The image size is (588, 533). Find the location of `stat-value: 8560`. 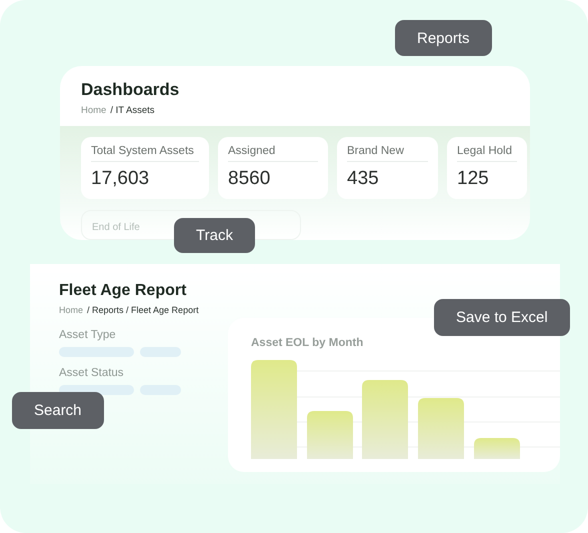

stat-value: 8560 is located at coordinates (250, 179).